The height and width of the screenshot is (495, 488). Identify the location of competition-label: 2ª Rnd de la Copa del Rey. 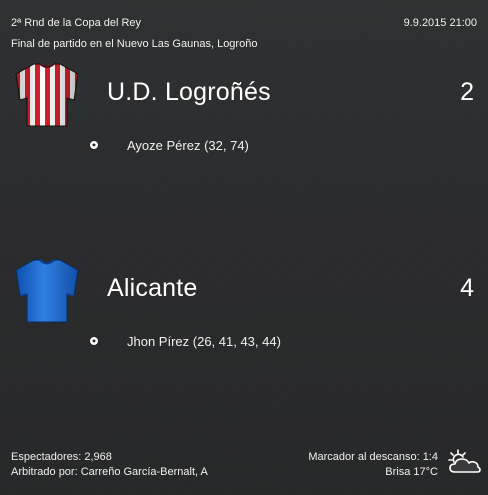
(76, 23).